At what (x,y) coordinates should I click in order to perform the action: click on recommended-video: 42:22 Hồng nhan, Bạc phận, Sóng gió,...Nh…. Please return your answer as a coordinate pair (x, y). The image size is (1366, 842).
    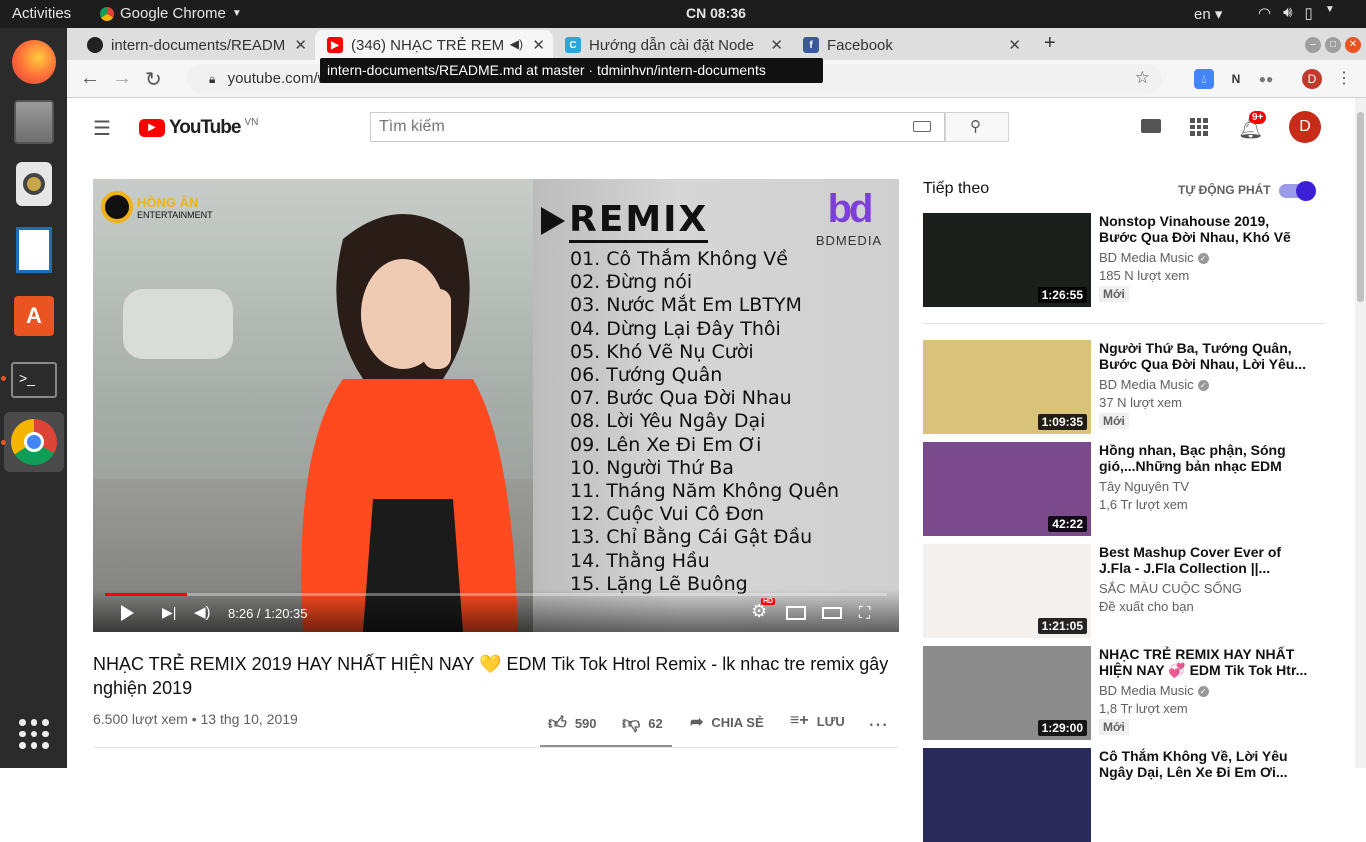
    Looking at the image, I should click on (1125, 489).